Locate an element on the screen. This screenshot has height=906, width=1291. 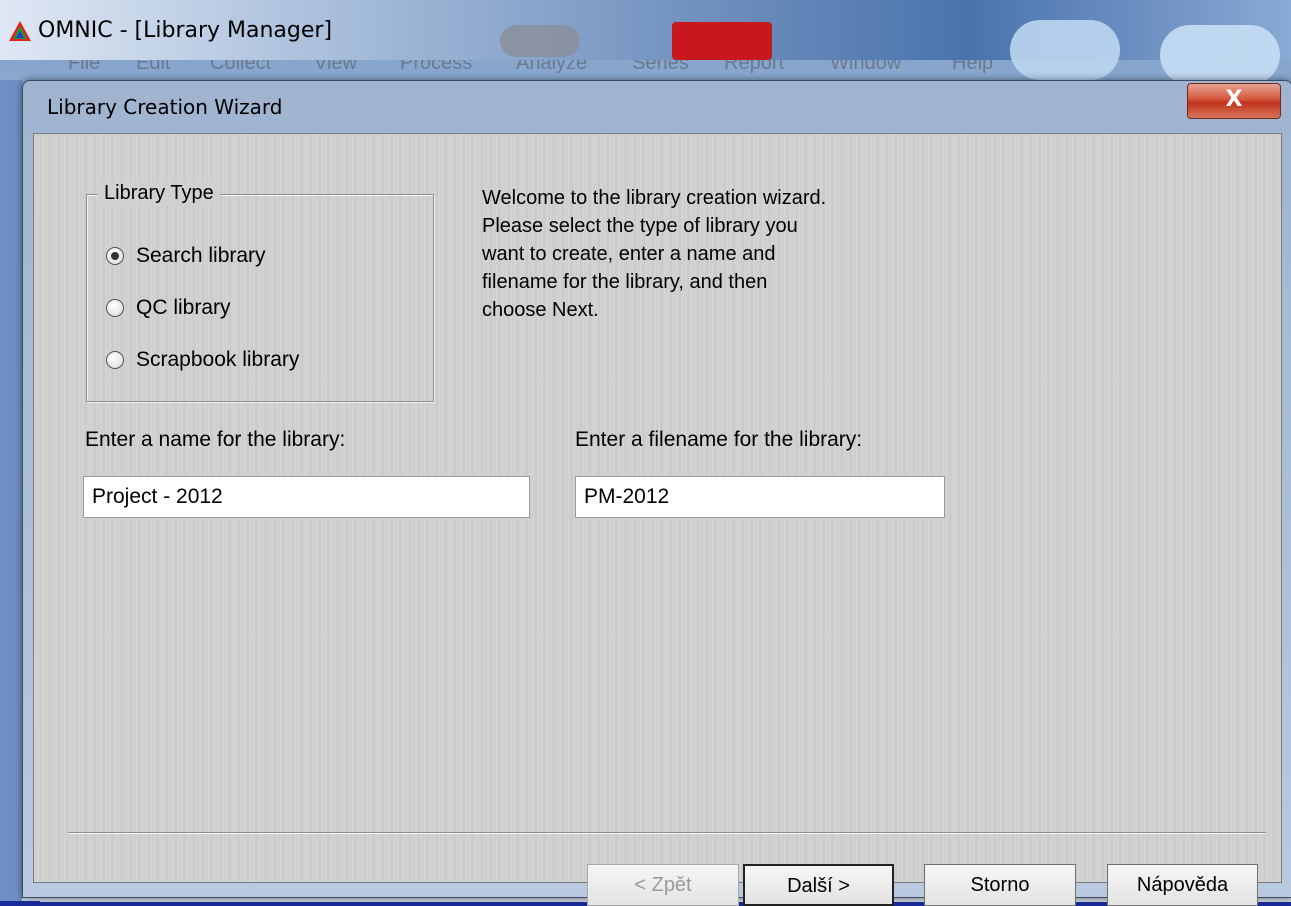
welcome-line: choose Next. is located at coordinates (540, 310).